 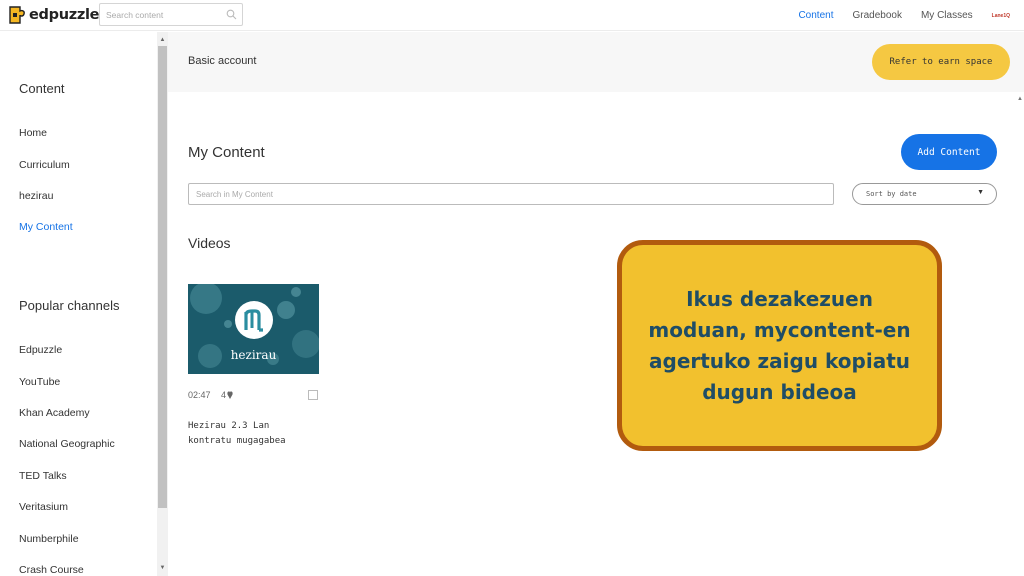 I want to click on sidebar-item-crash-course: Crash Course, so click(x=51, y=570).